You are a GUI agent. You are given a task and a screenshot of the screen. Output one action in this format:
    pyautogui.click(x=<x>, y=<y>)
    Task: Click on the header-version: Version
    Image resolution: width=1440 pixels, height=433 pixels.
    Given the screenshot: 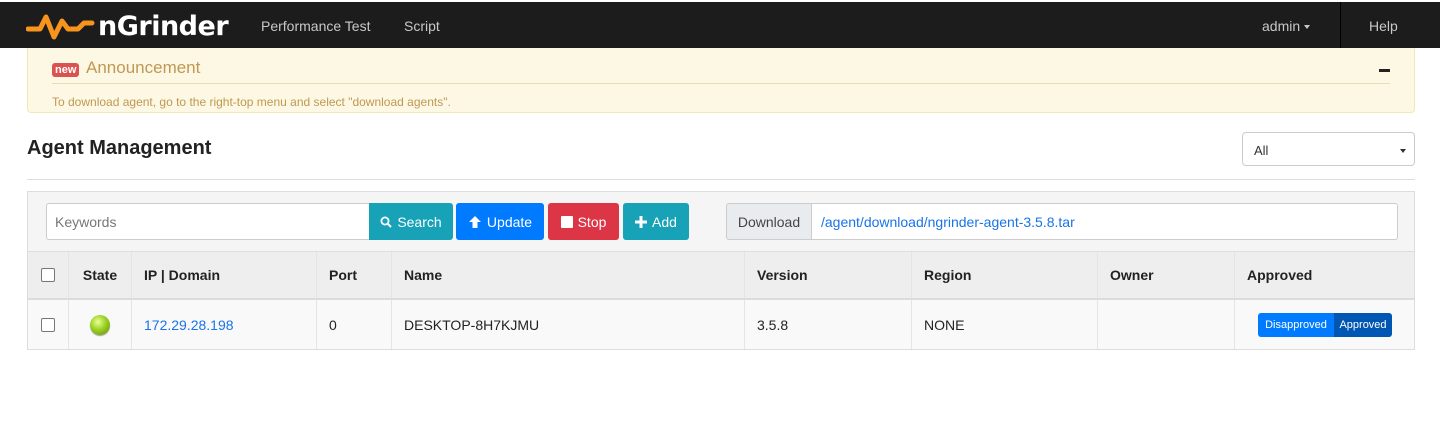 What is the action you would take?
    pyautogui.click(x=827, y=275)
    